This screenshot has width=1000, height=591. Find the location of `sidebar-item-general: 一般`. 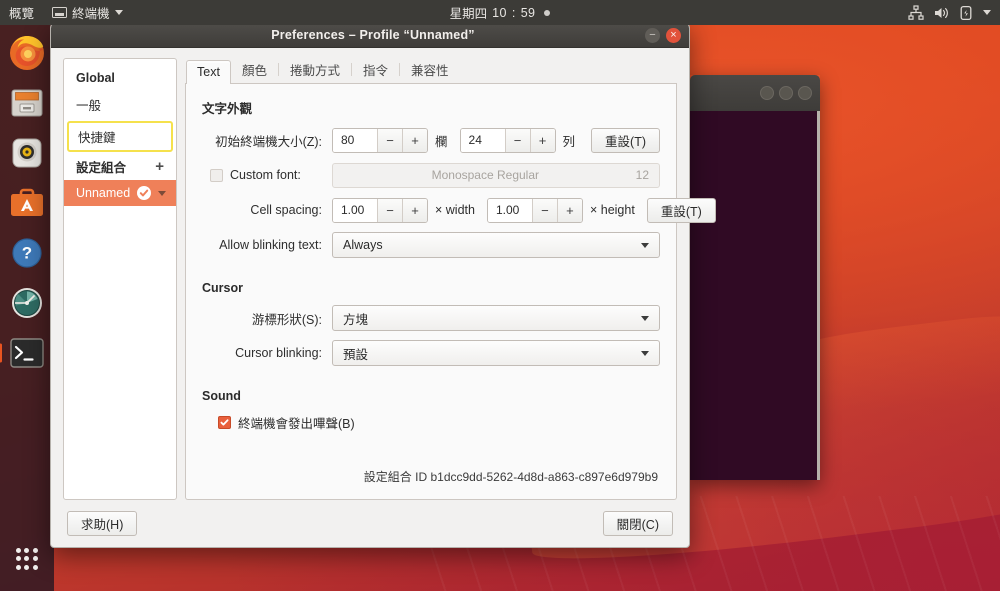

sidebar-item-general: 一般 is located at coordinates (120, 104).